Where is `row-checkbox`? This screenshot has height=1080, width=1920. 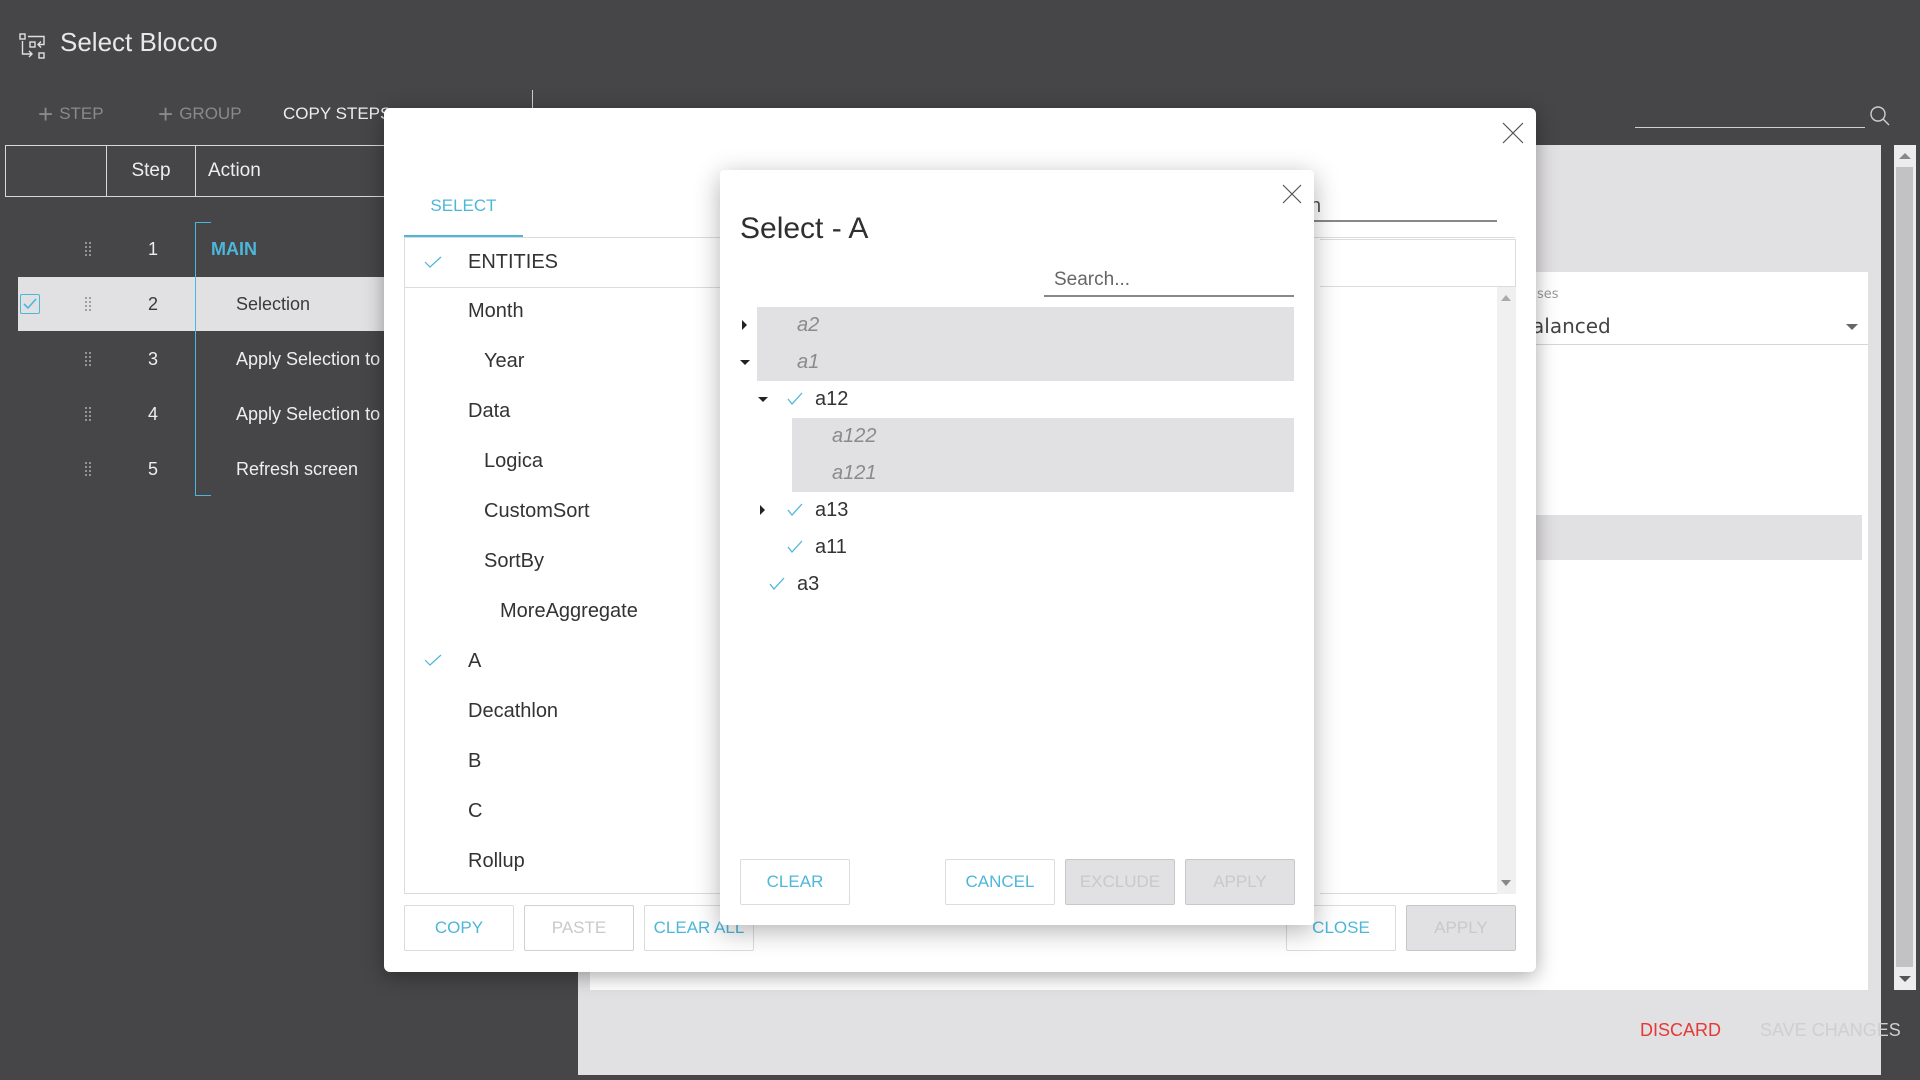 row-checkbox is located at coordinates (30, 304).